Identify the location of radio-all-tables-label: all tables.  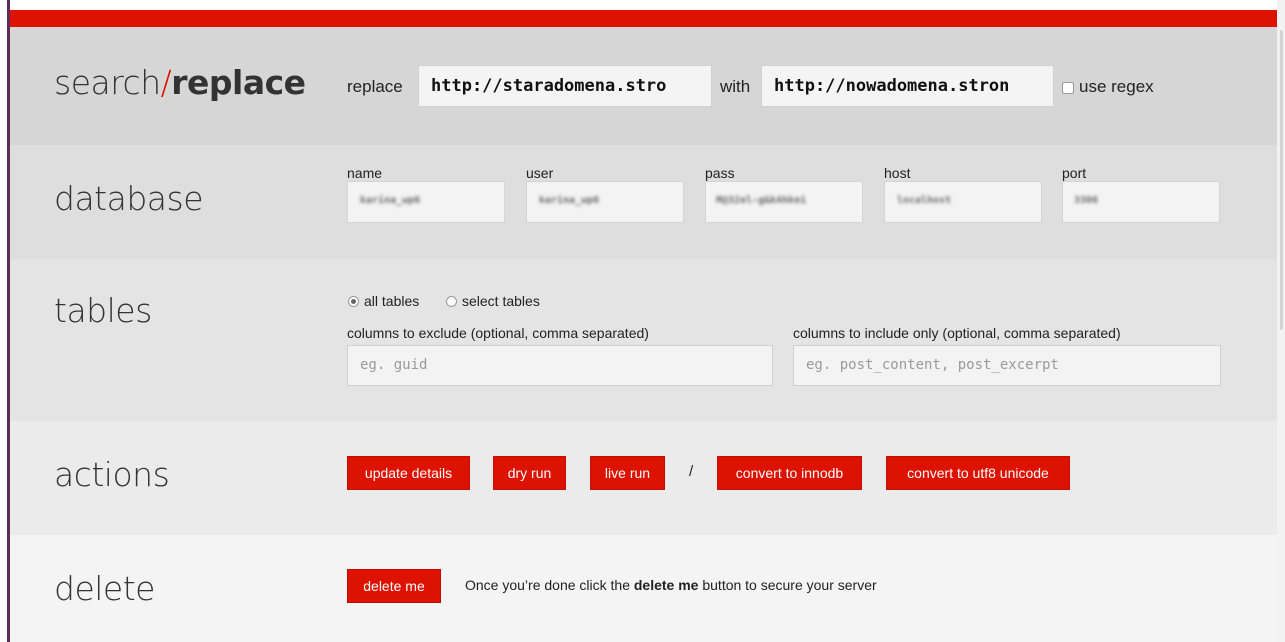
(392, 301).